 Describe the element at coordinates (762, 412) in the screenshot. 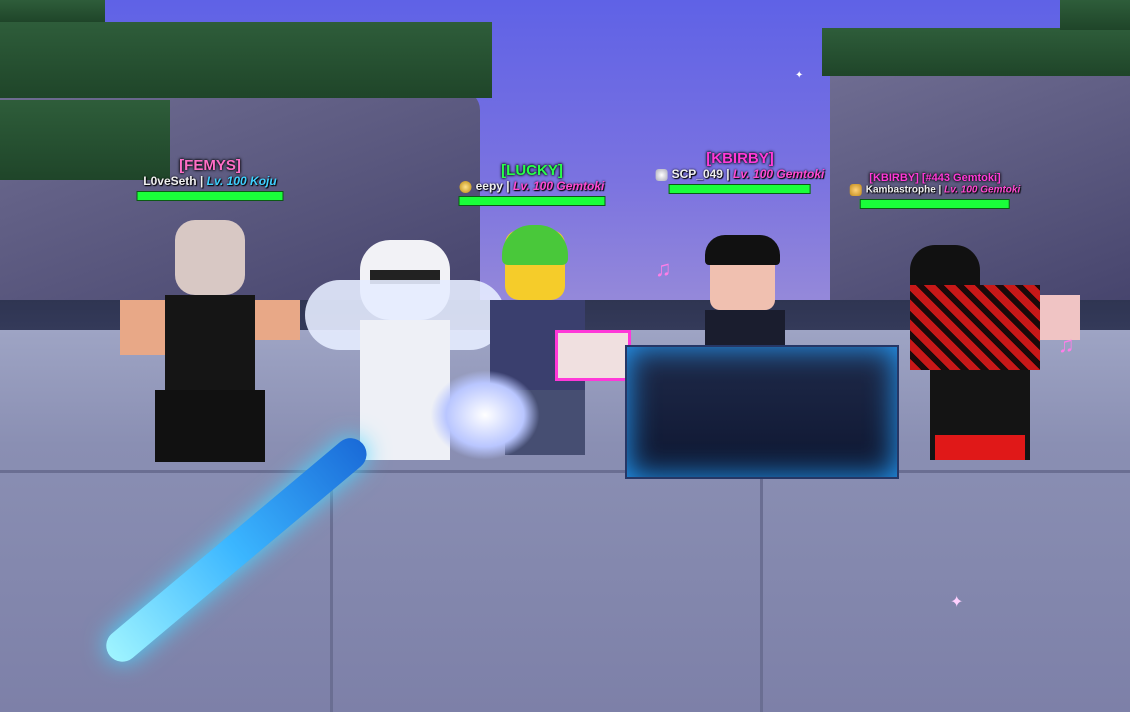

I see `dj-booth` at that location.